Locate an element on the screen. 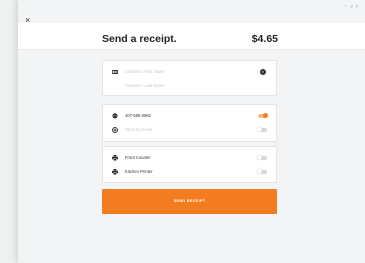  chat-bubble-icon is located at coordinates (115, 116).